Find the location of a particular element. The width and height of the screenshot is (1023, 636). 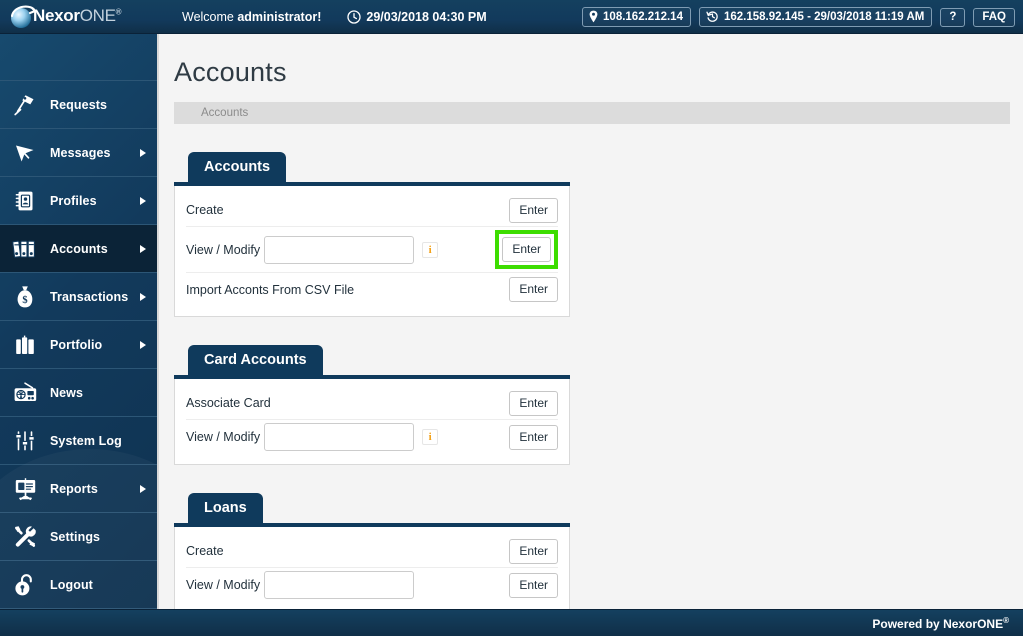

current-datetime-text: 29/03/2018 04:30 PM is located at coordinates (426, 16).